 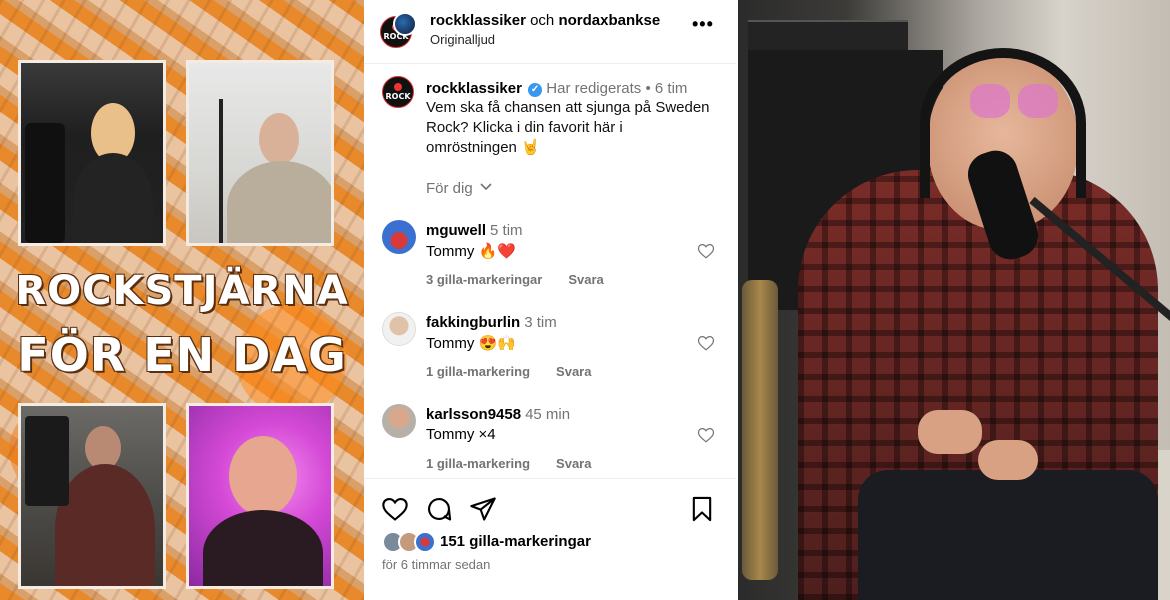 What do you see at coordinates (473, 414) in the screenshot?
I see `comment-username: karlsson9458` at bounding box center [473, 414].